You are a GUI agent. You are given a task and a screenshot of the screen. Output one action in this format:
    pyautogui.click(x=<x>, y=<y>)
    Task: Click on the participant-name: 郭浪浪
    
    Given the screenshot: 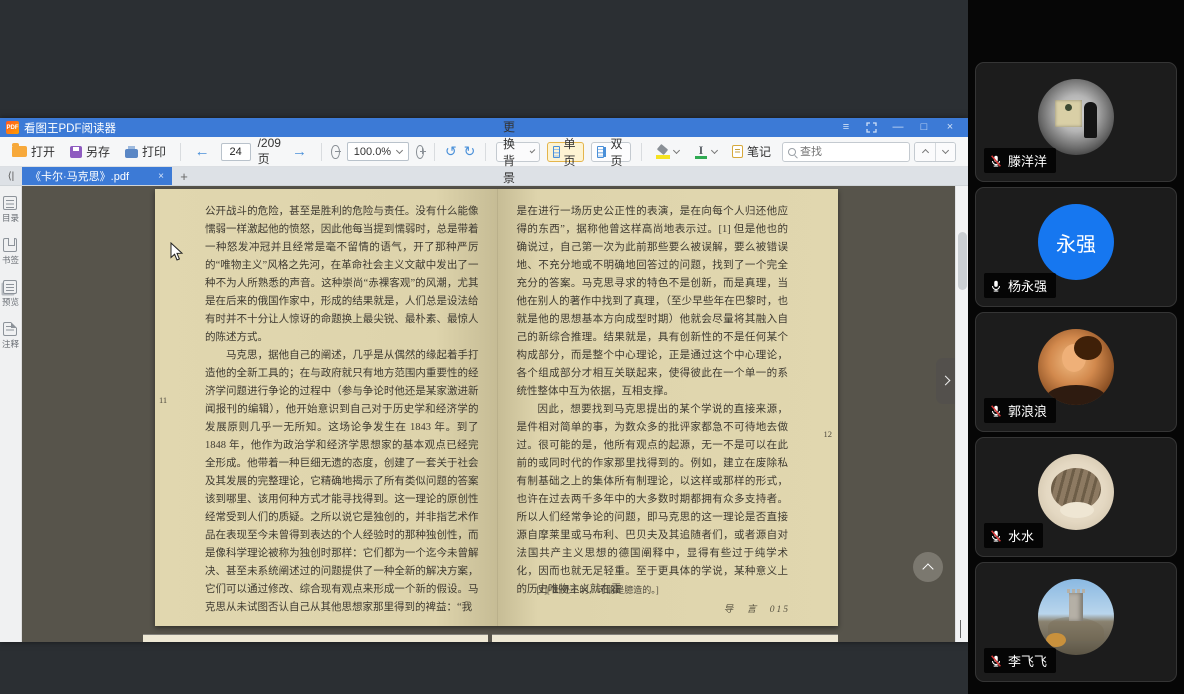 What is the action you would take?
    pyautogui.click(x=1028, y=411)
    